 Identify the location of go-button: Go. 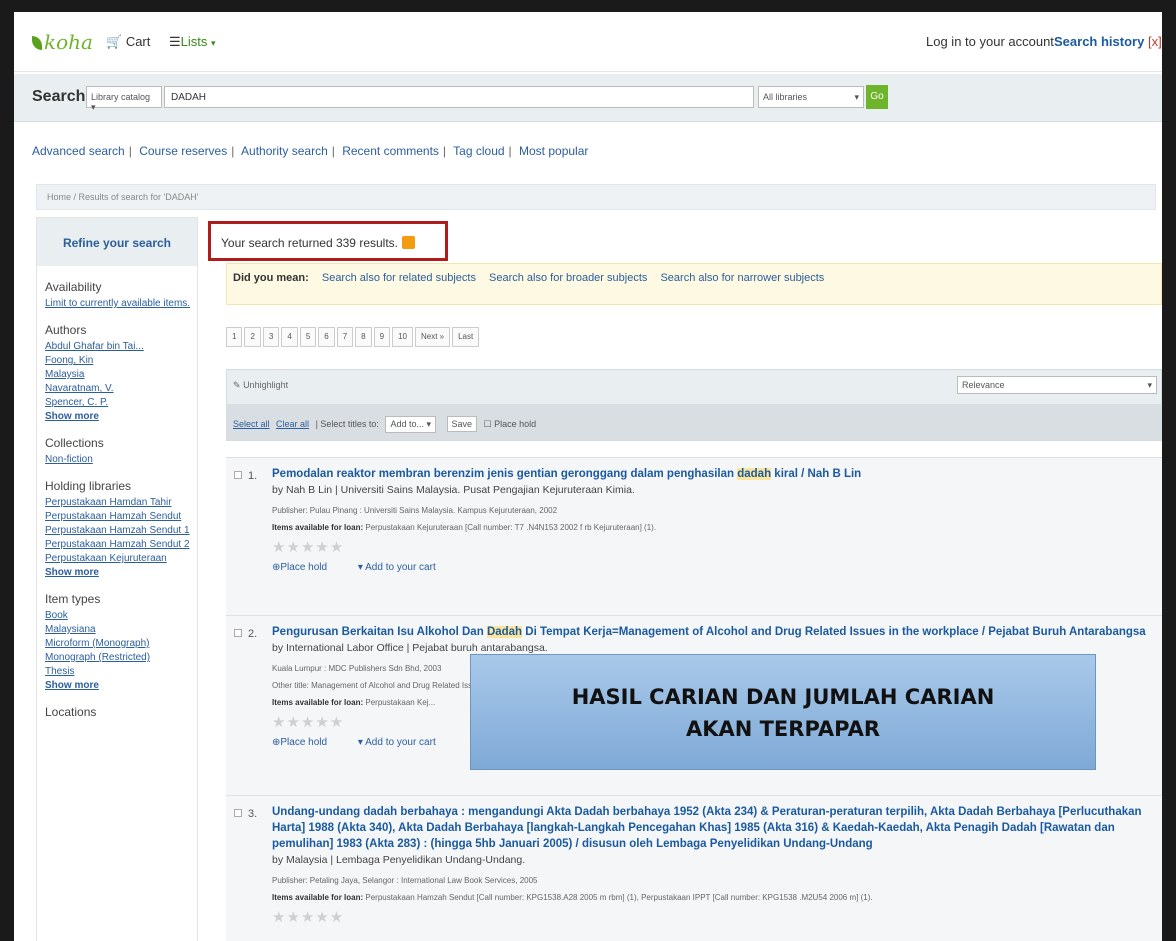
(877, 97).